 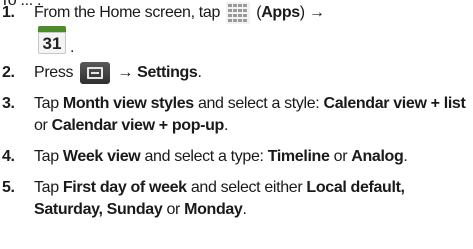 What do you see at coordinates (8, 156) in the screenshot?
I see `step-number: 4.` at bounding box center [8, 156].